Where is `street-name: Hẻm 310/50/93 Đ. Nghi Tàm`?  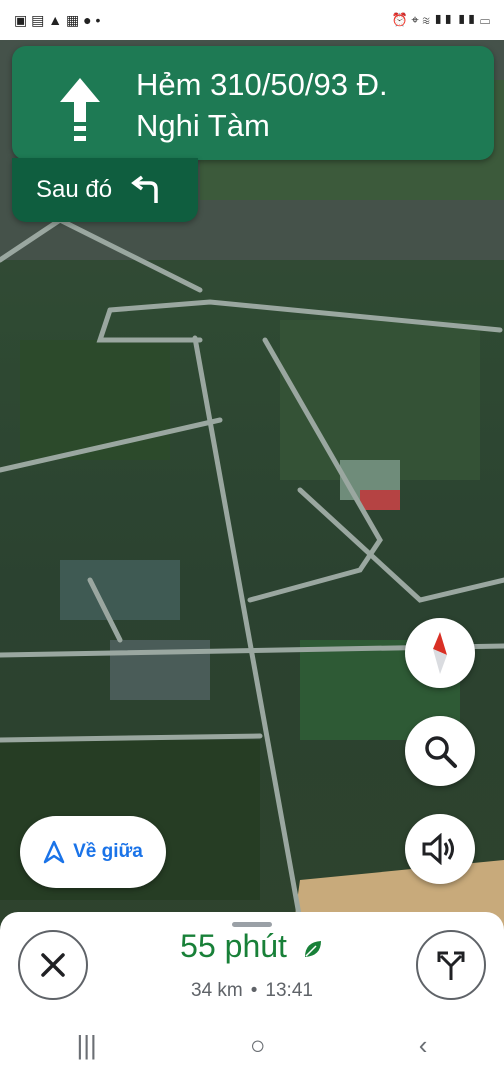 street-name: Hẻm 310/50/93 Đ. Nghi Tàm is located at coordinates (306, 105).